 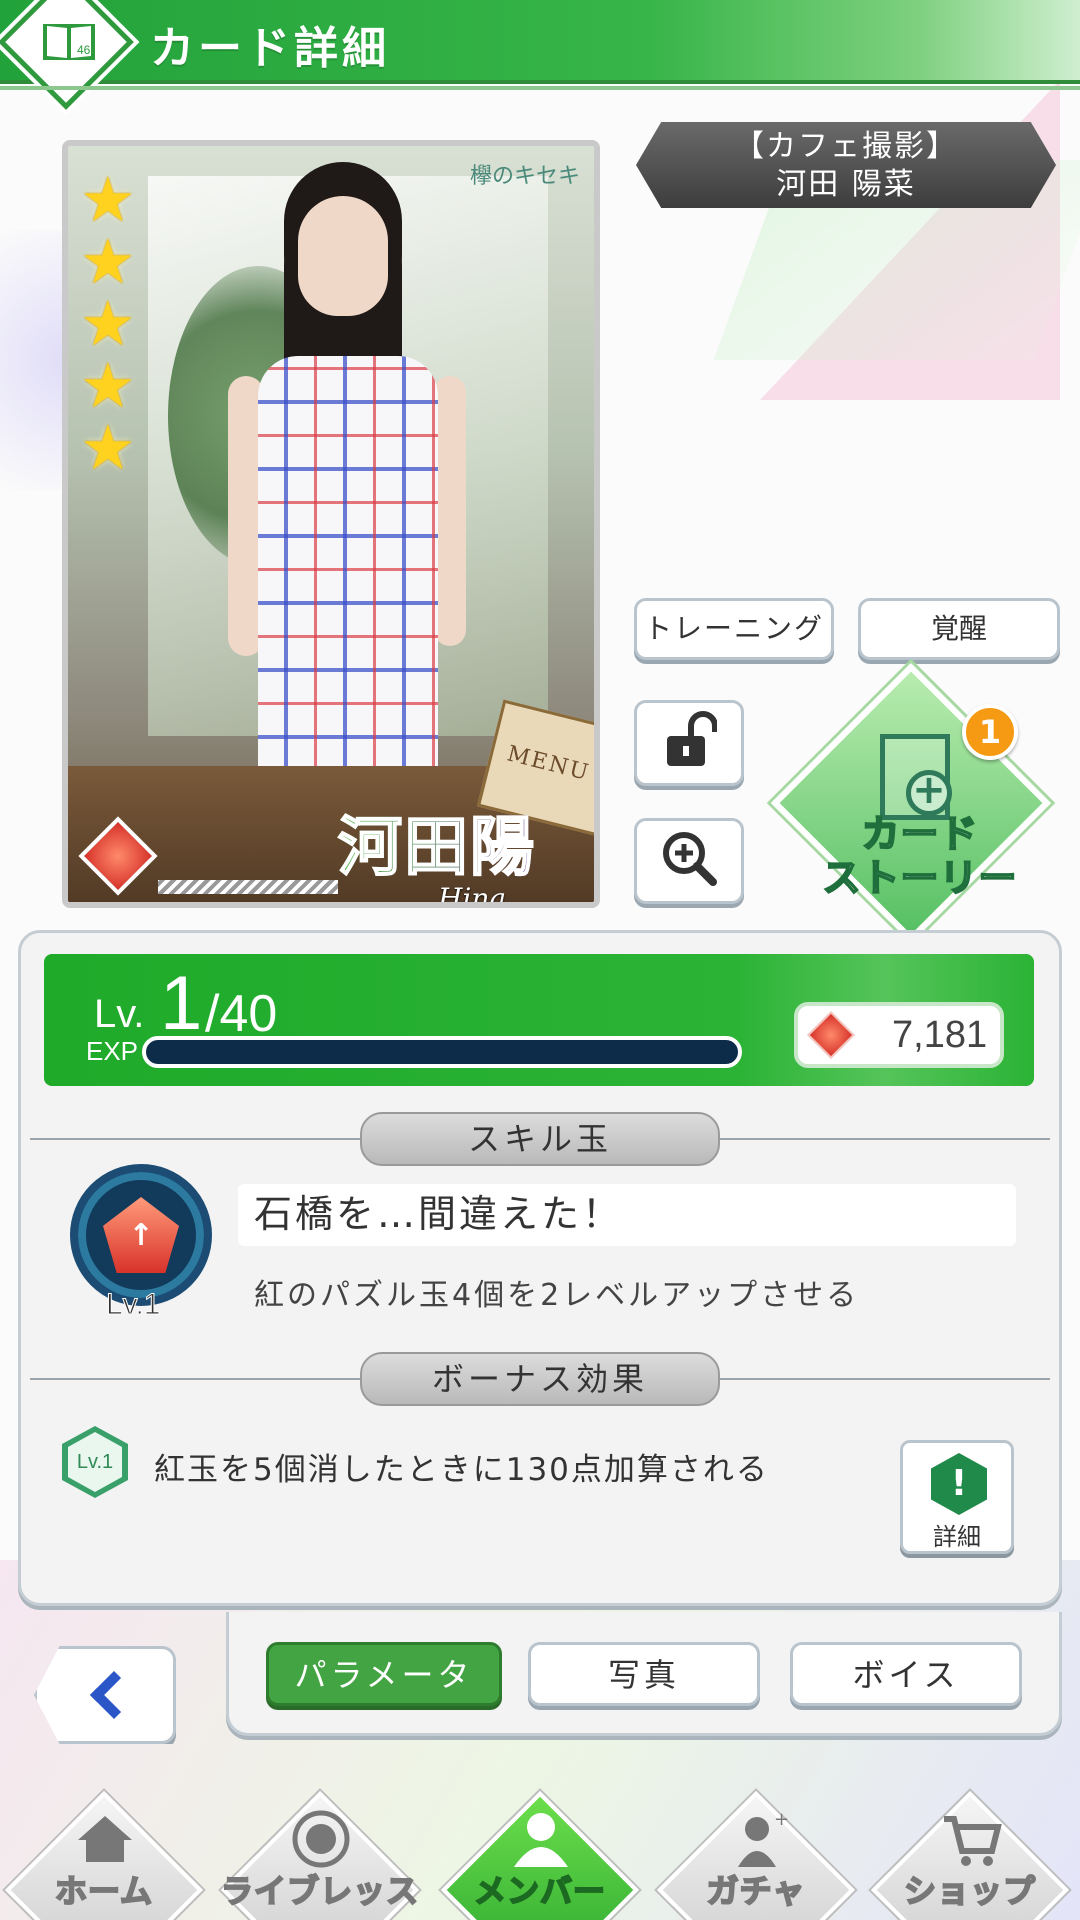 What do you see at coordinates (959, 1484) in the screenshot?
I see `info-icon: !` at bounding box center [959, 1484].